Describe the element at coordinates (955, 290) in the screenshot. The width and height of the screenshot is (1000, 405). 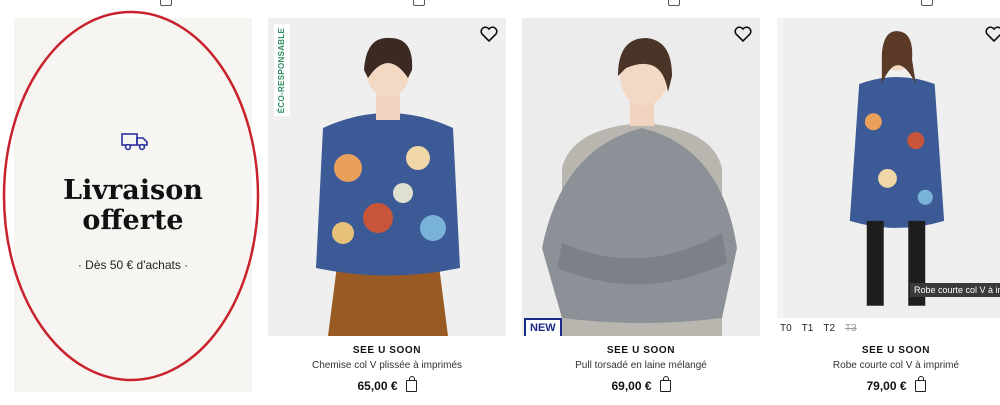
I see `product-name-tooltip: Robe courte col V à imprimé` at that location.